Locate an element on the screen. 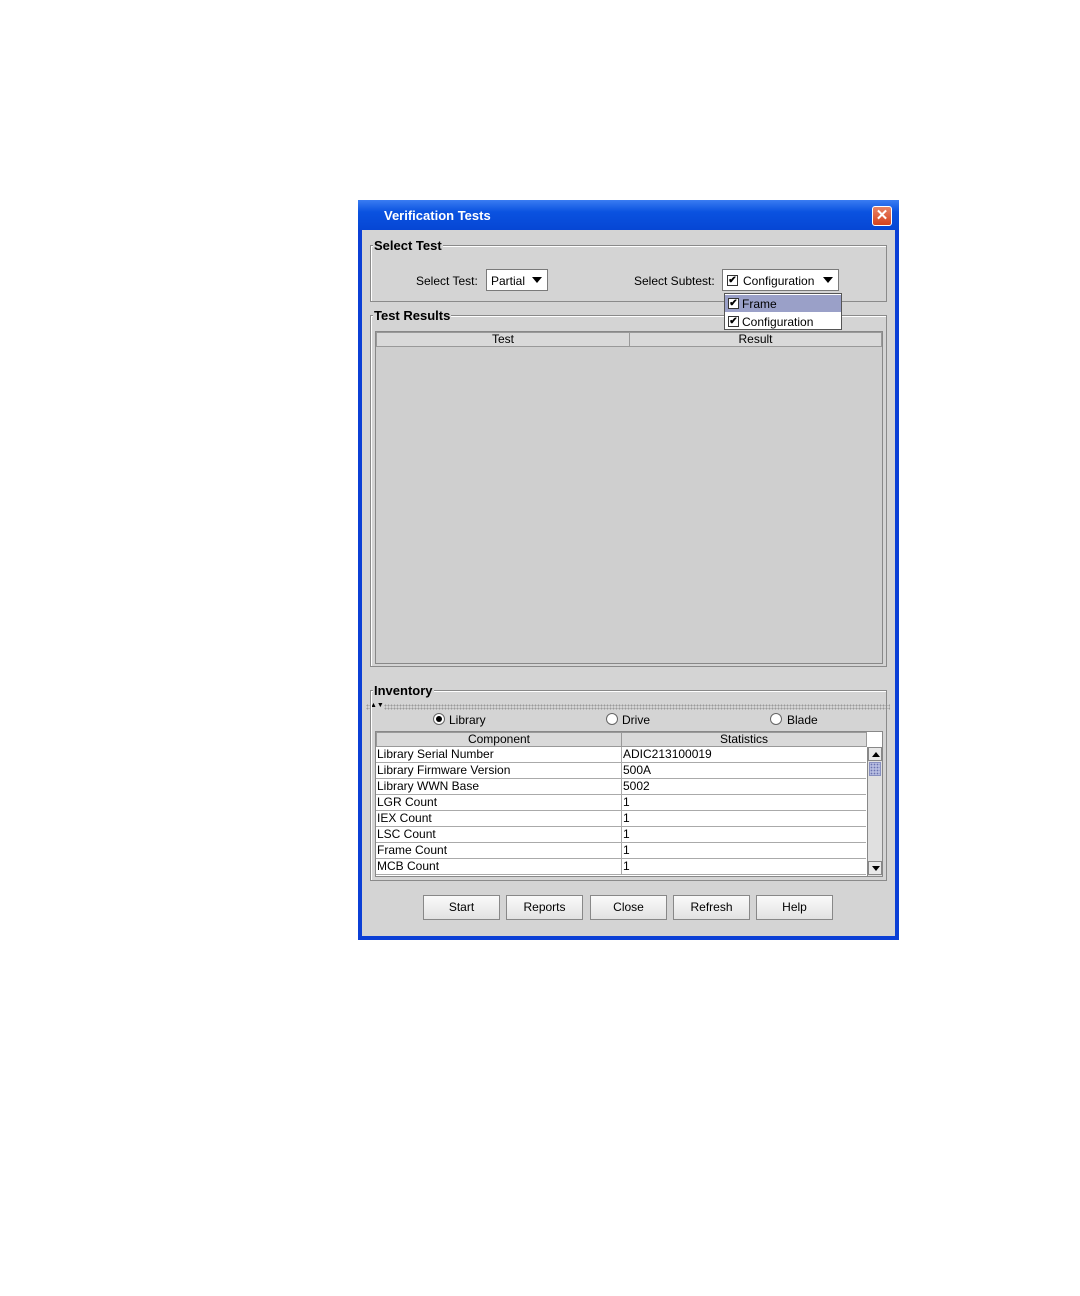 The width and height of the screenshot is (1080, 1296). component-cell: LSC Count is located at coordinates (406, 834).